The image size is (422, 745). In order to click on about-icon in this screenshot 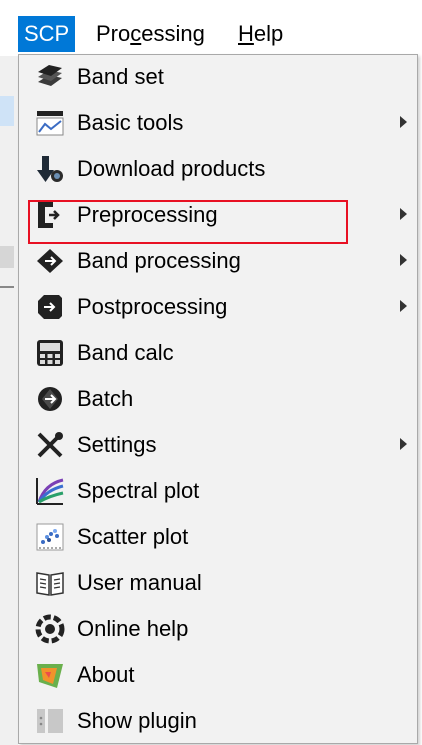, I will do `click(50, 675)`.